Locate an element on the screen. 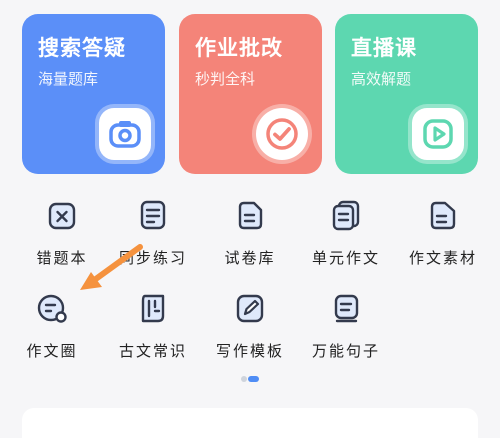 This screenshot has width=500, height=438. card-subtitle: 高效解题 is located at coordinates (381, 79).